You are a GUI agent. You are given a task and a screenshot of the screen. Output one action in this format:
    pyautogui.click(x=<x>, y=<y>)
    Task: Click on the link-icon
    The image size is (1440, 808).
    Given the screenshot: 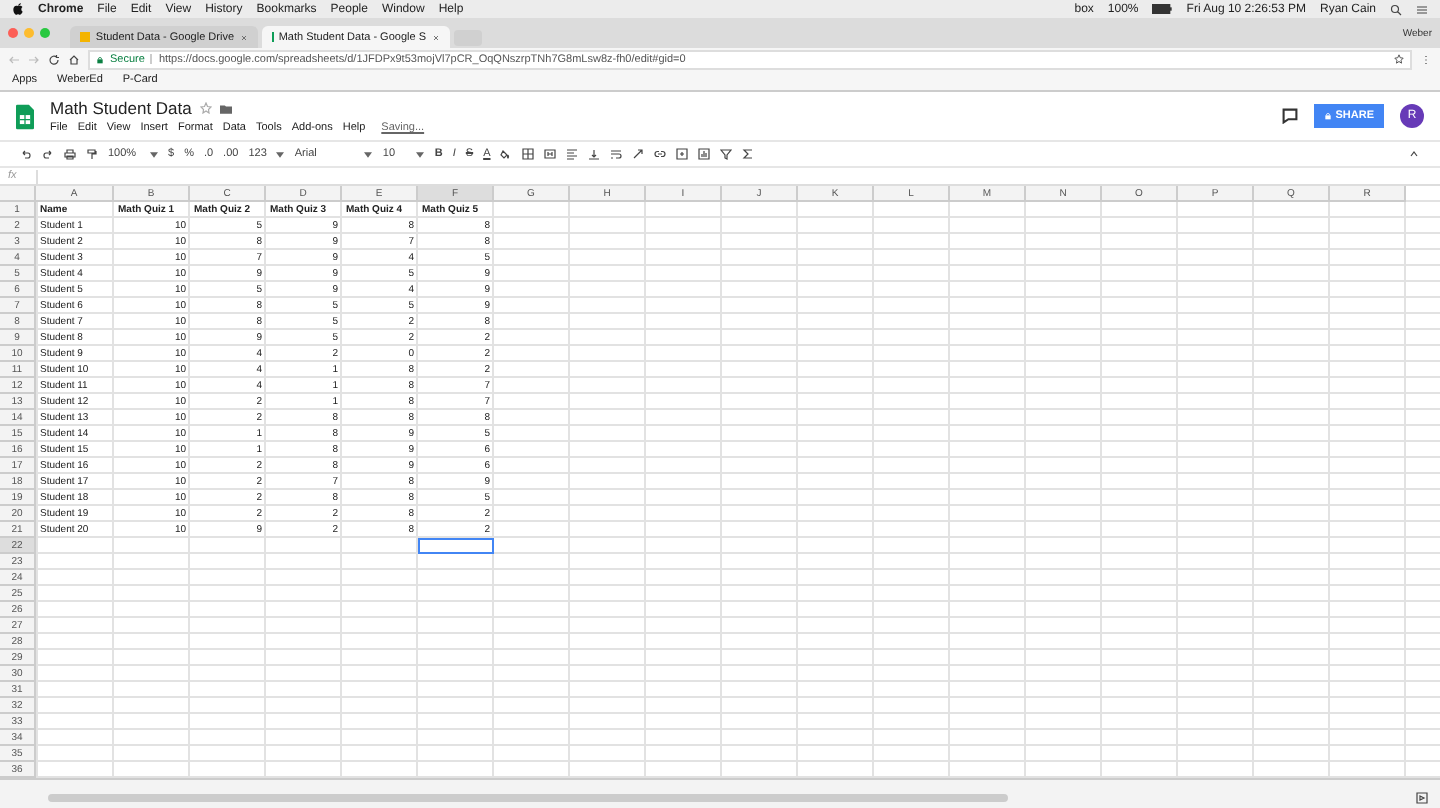 What is the action you would take?
    pyautogui.click(x=660, y=154)
    